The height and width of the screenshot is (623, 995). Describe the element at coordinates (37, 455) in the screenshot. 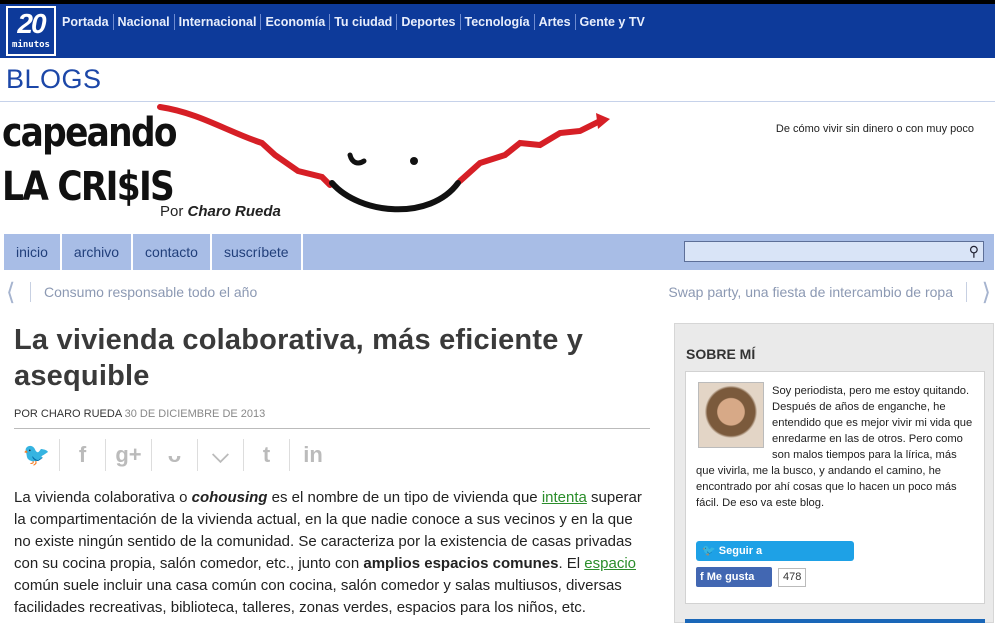

I see `twitter-icon: 🐦` at that location.